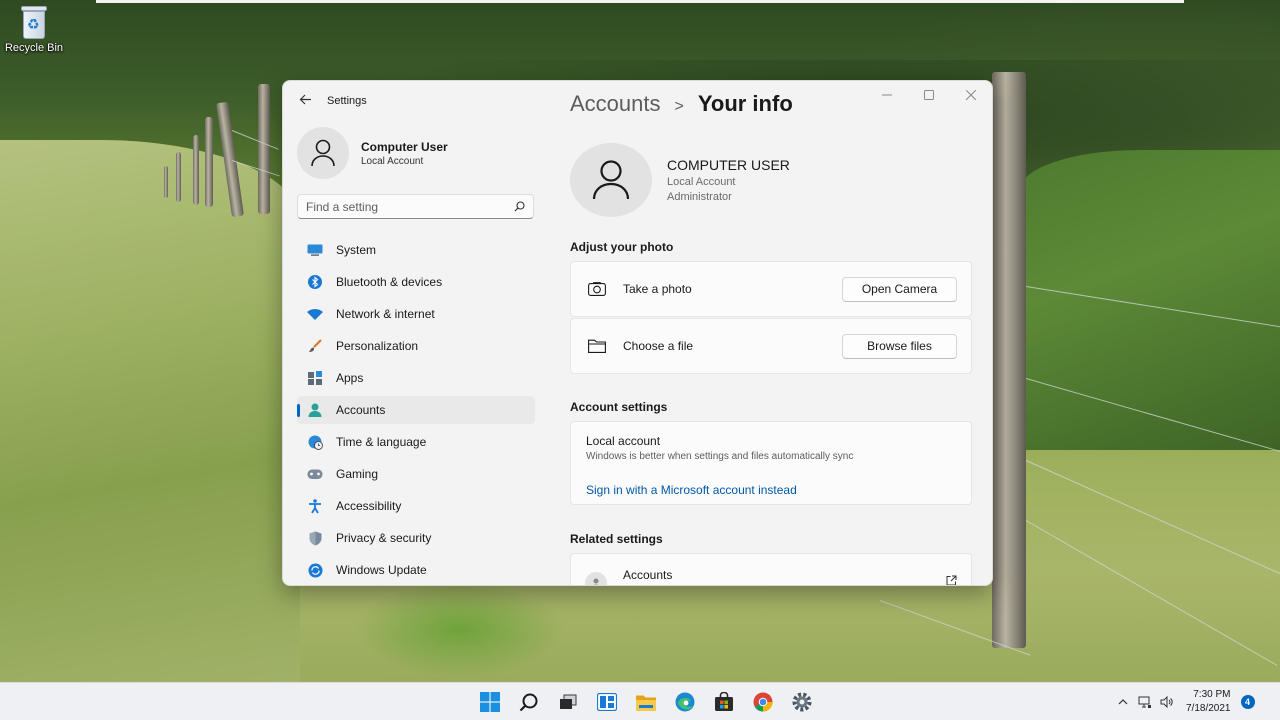 The height and width of the screenshot is (720, 1280). I want to click on notification-badge: 4, so click(1247, 702).